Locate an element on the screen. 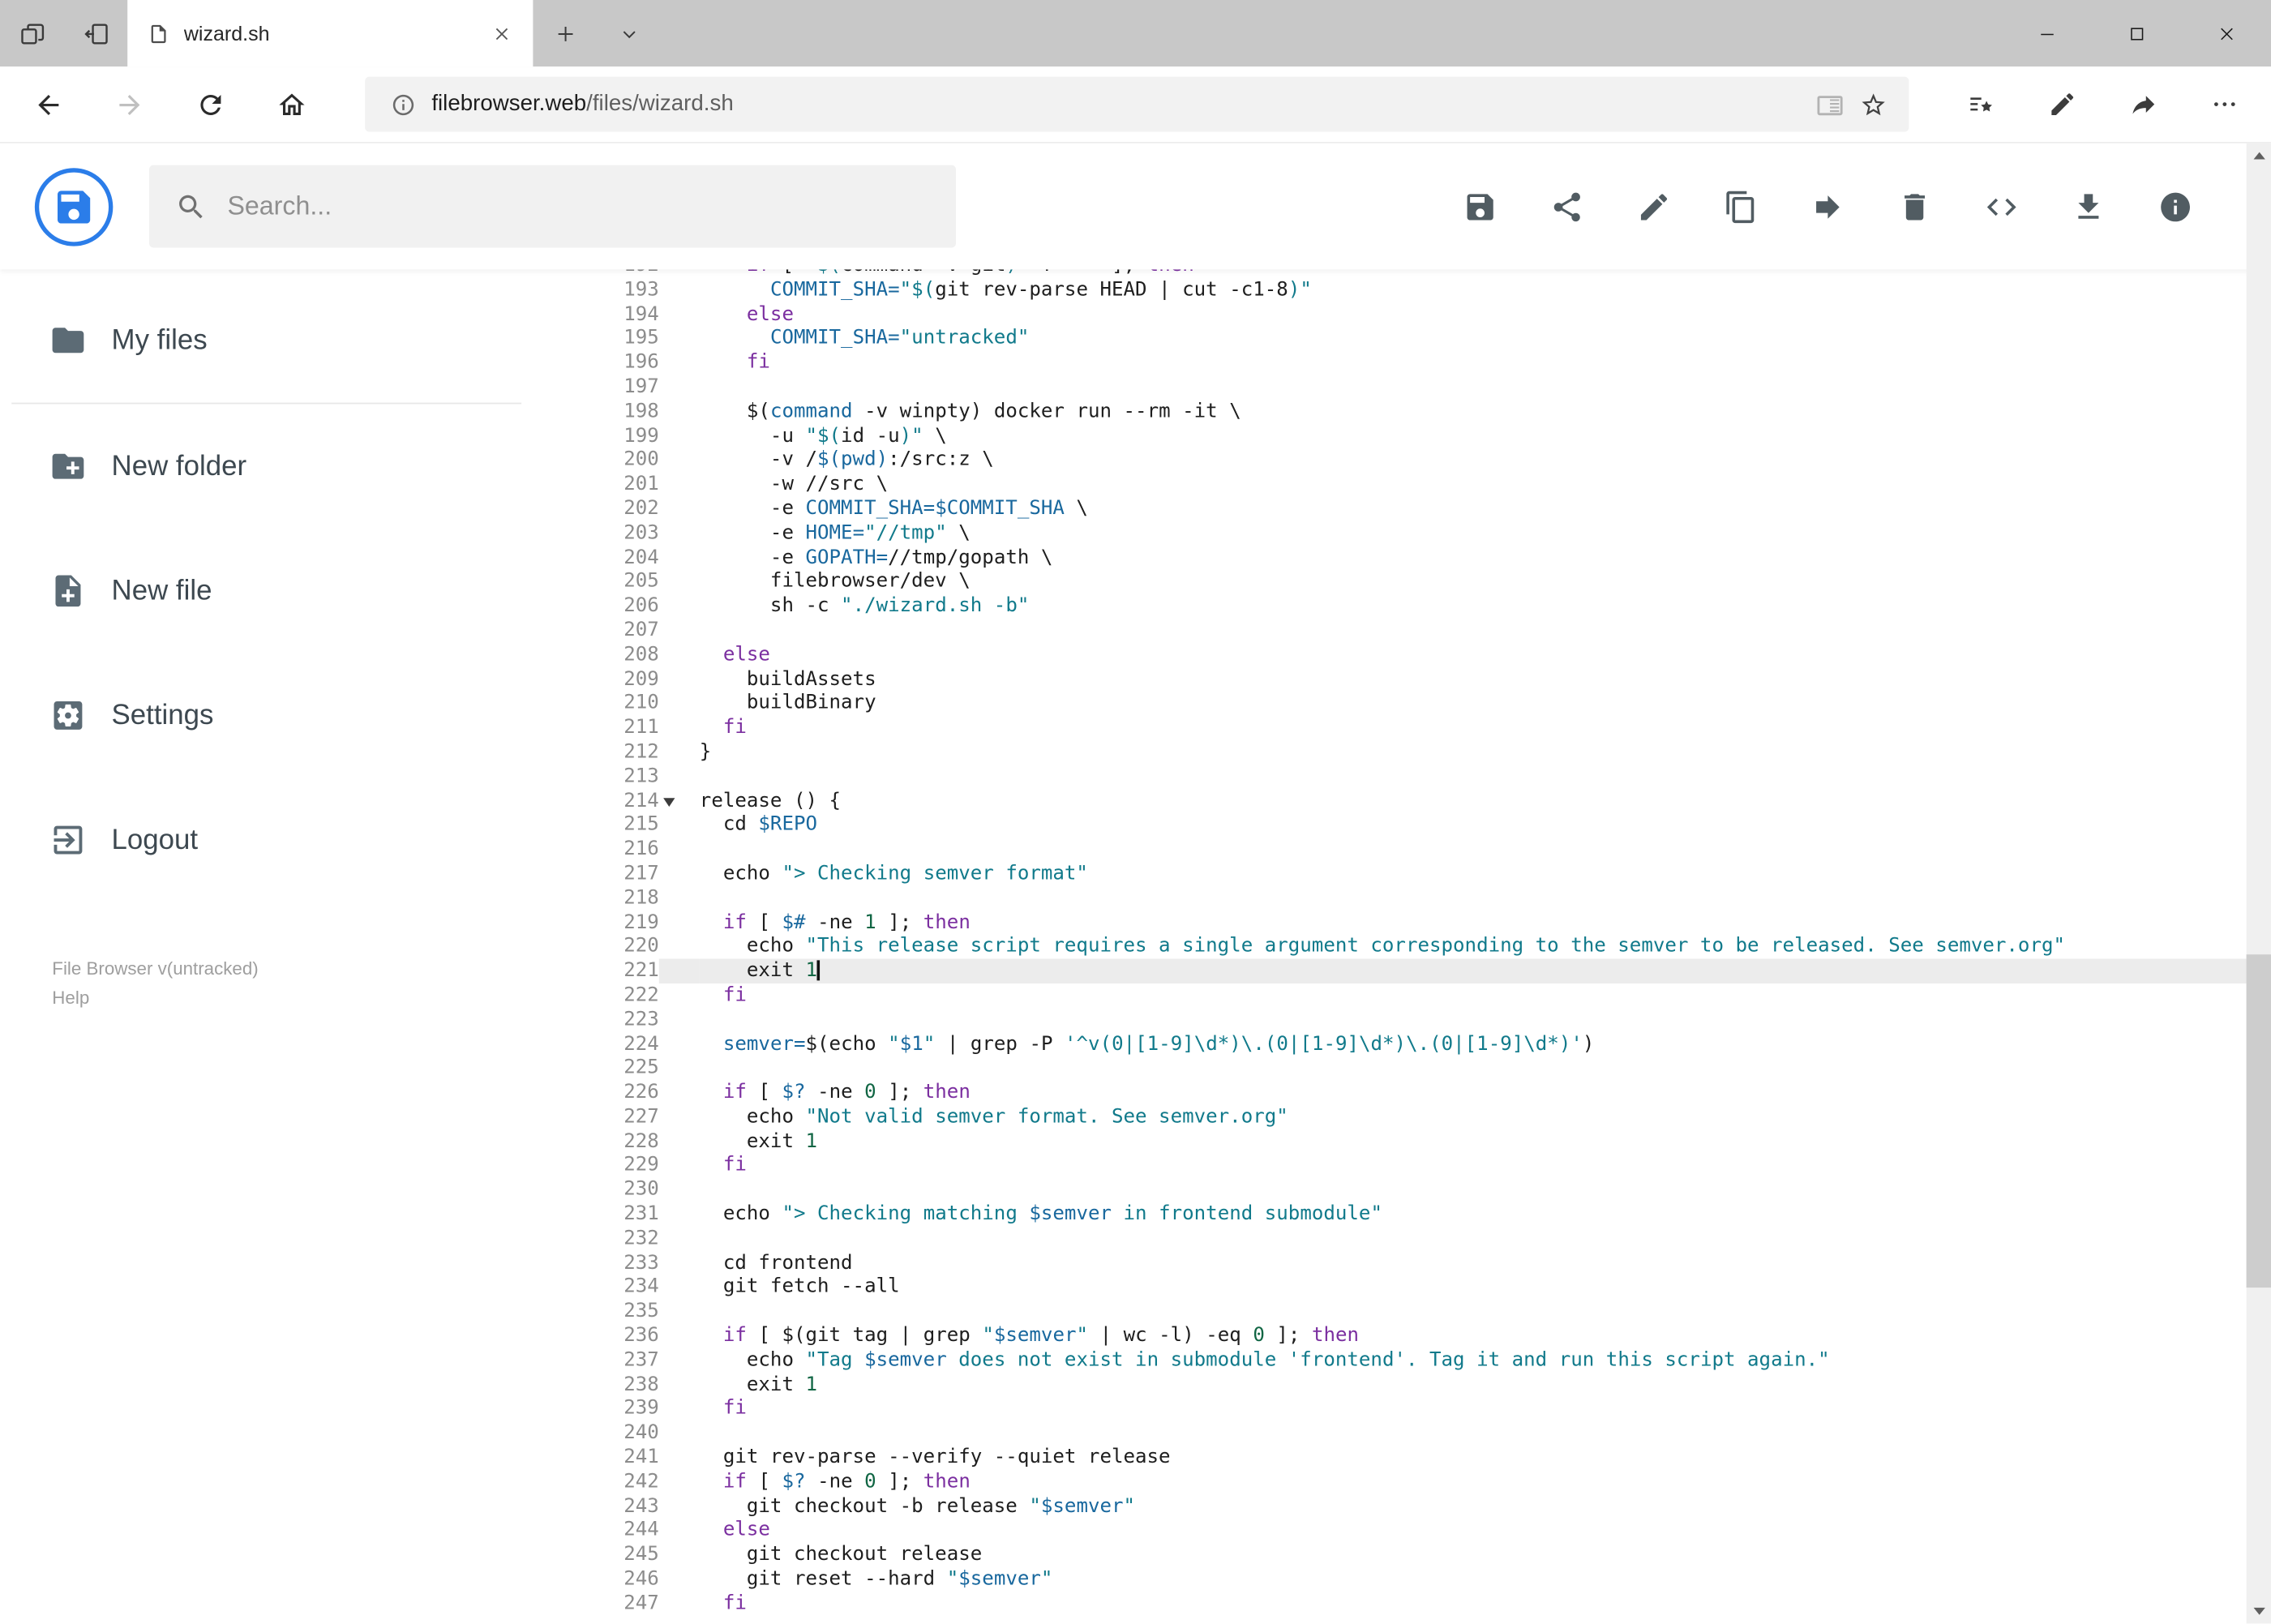  copy-button is located at coordinates (1742, 207).